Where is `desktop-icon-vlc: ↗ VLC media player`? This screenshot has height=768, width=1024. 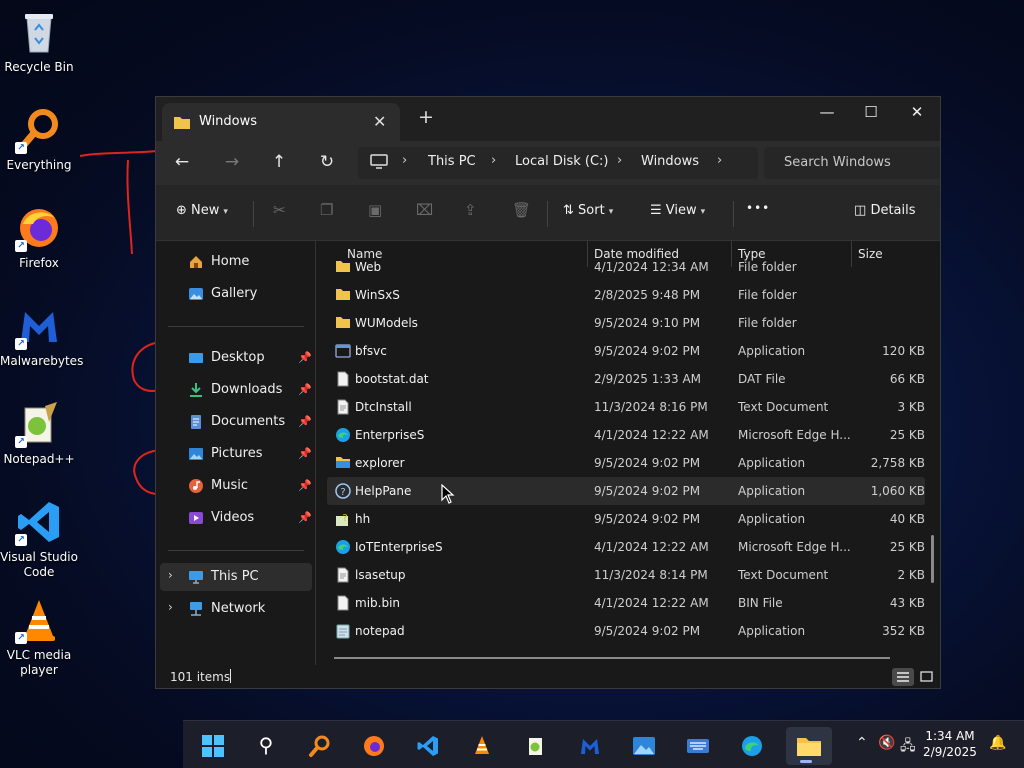 desktop-icon-vlc: ↗ VLC media player is located at coordinates (39, 637).